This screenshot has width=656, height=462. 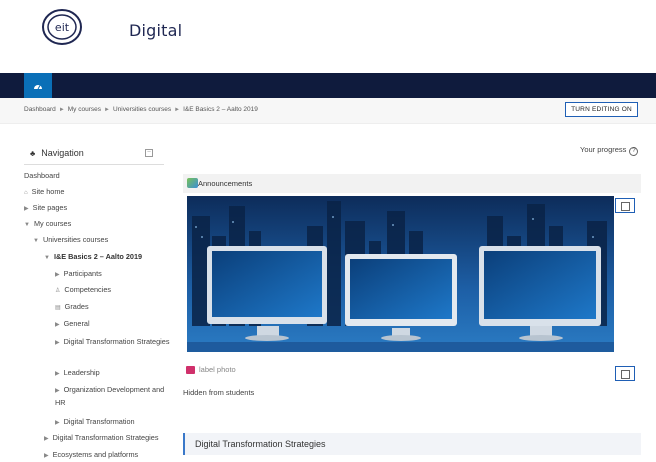 What do you see at coordinates (101, 438) in the screenshot?
I see `nav-item-digital-transformation-strategies-course: ▶ Digital Transformation Strategies` at bounding box center [101, 438].